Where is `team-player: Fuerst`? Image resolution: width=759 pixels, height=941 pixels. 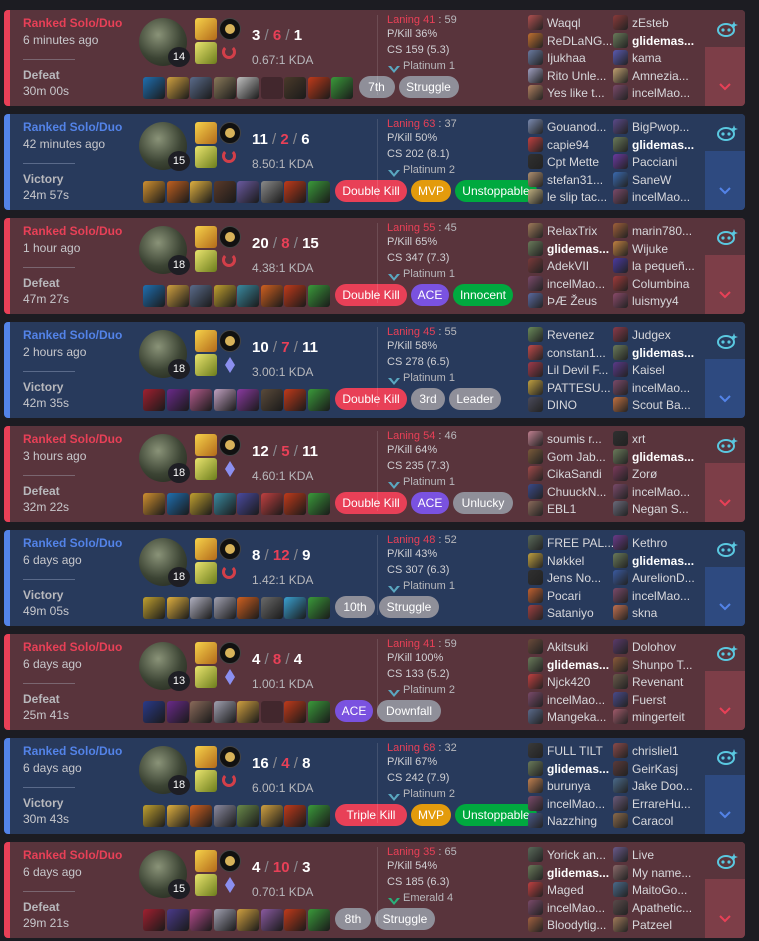 team-player: Fuerst is located at coordinates (657, 700).